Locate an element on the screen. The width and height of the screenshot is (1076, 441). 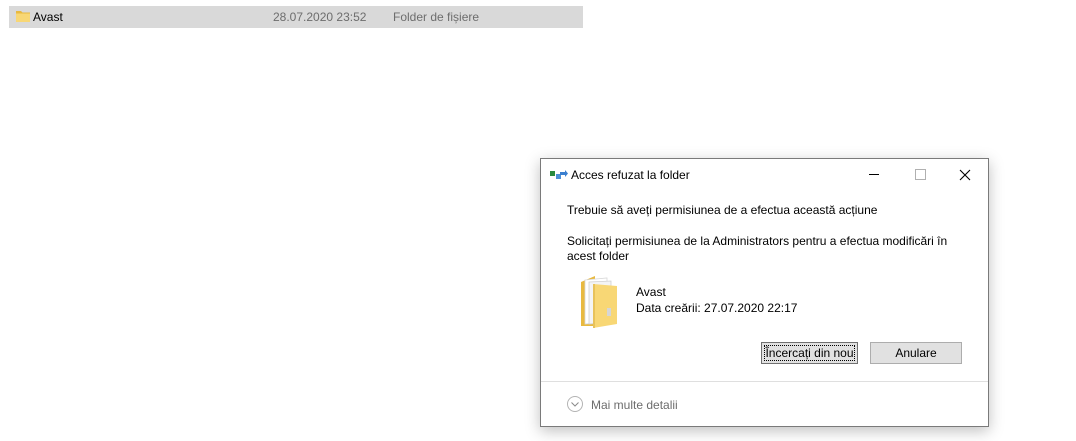
details-toggle-button is located at coordinates (575, 404).